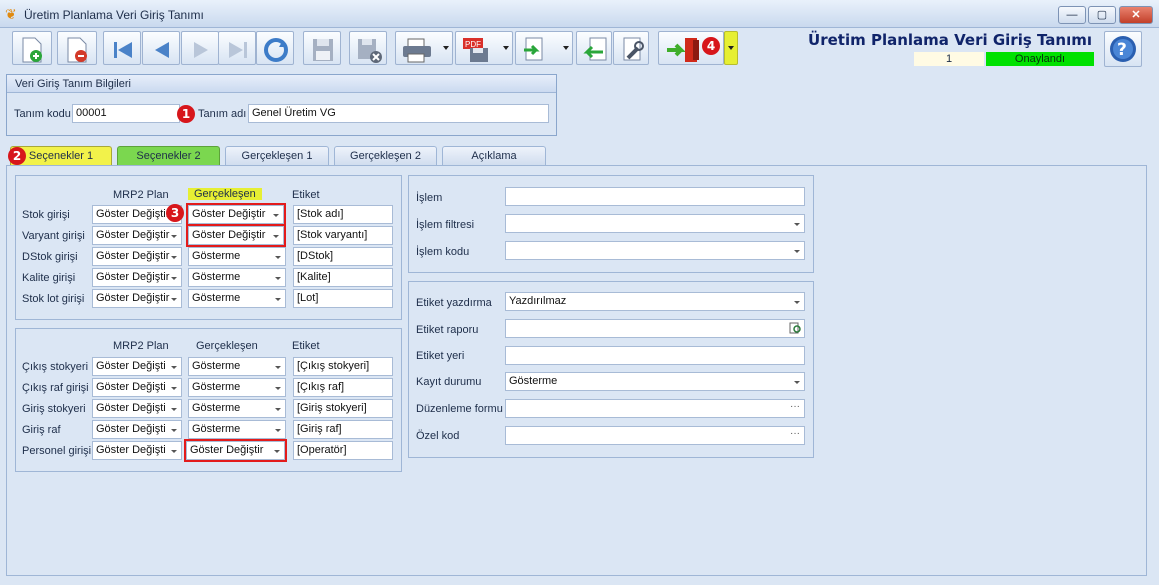 Image resolution: width=1159 pixels, height=585 pixels. Describe the element at coordinates (343, 235) in the screenshot. I see `etiket-field: [Stok varyantı]` at that location.